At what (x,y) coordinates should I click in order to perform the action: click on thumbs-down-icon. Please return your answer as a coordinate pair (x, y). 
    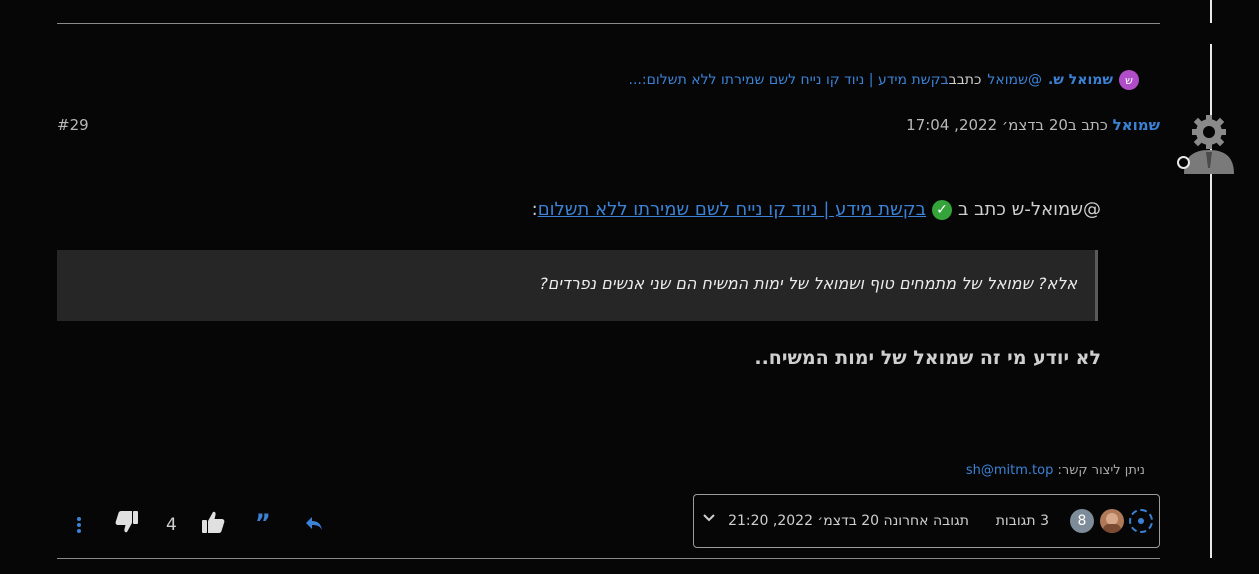
    Looking at the image, I should click on (127, 524).